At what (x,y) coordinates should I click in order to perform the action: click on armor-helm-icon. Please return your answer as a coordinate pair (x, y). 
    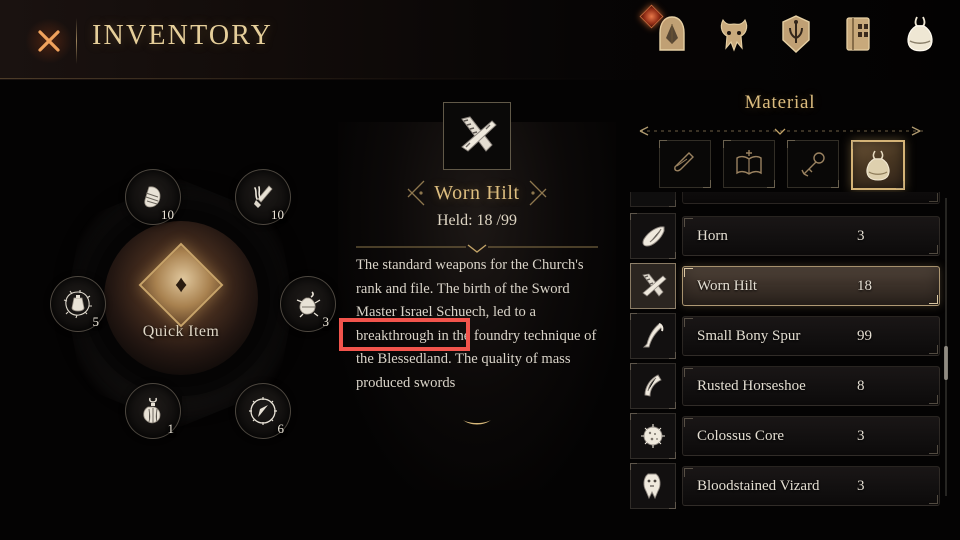
    Looking at the image, I should click on (672, 33).